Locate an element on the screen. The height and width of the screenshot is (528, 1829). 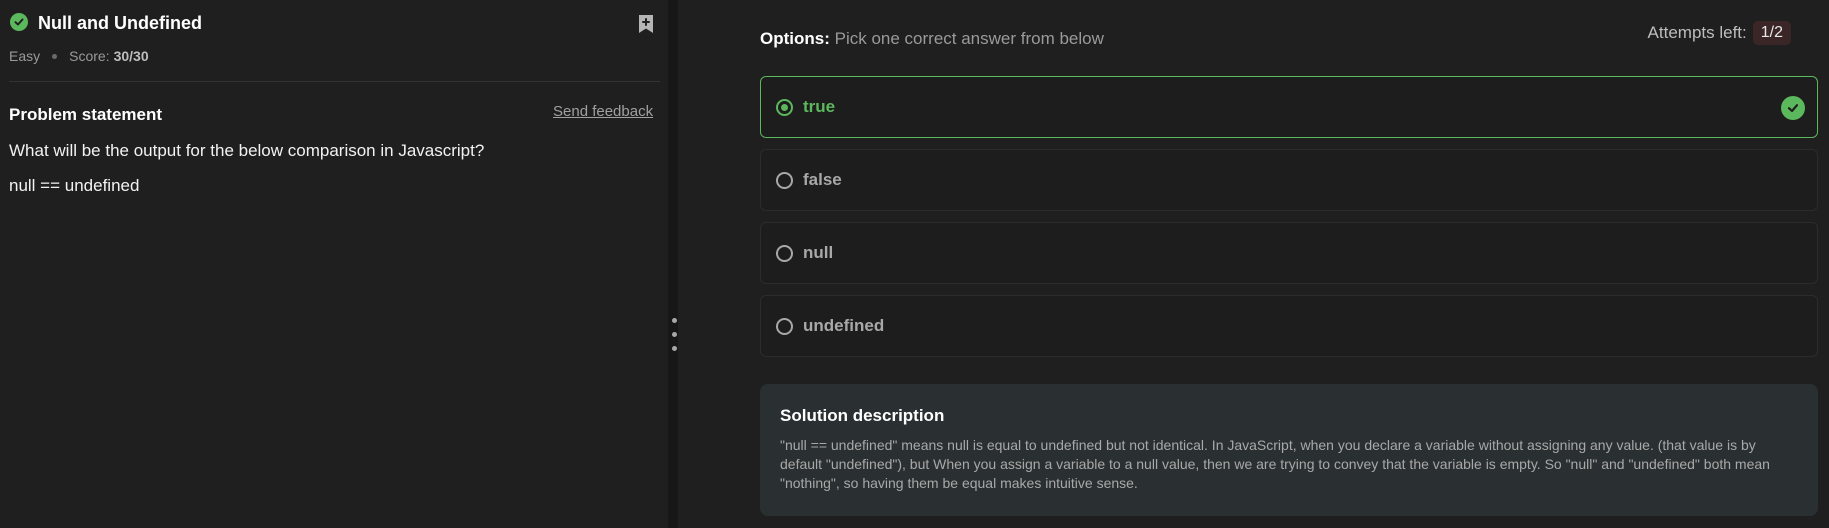
panel-resizer is located at coordinates (673, 264).